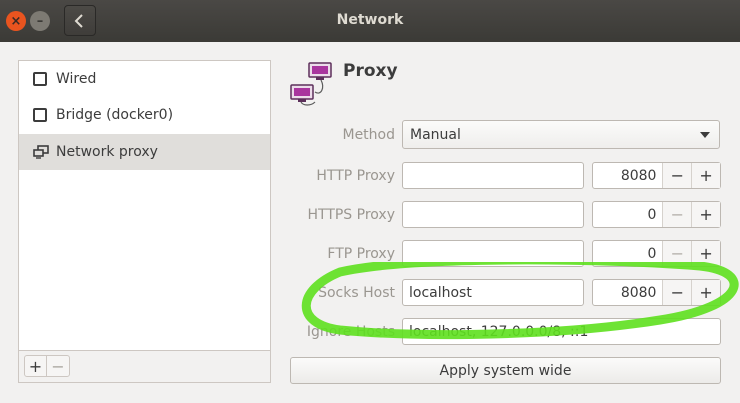  Describe the element at coordinates (350, 332) in the screenshot. I see `ignore-hosts-label: Ignore Hosts` at that location.